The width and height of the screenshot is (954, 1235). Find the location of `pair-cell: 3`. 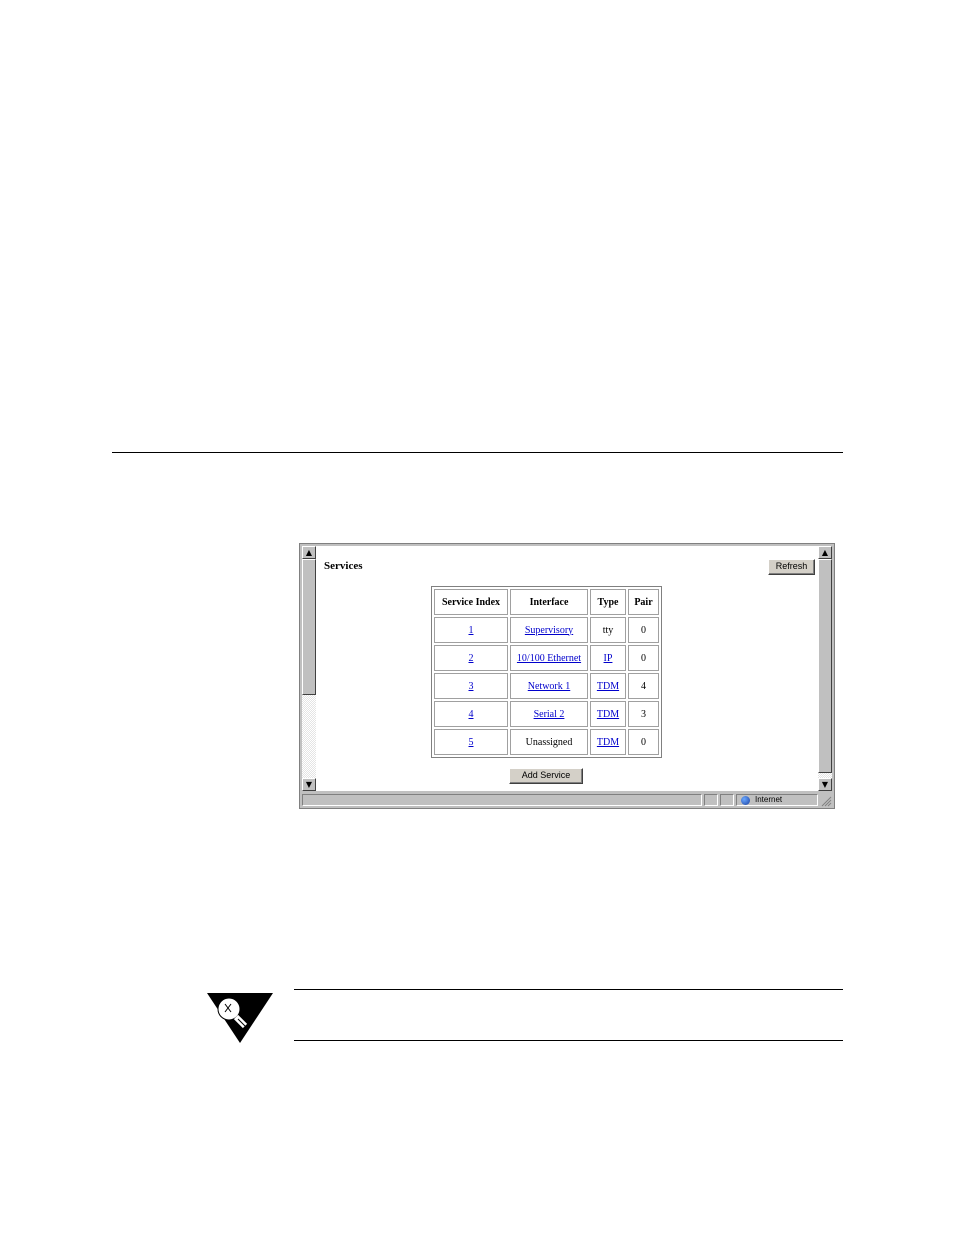

pair-cell: 3 is located at coordinates (643, 714).